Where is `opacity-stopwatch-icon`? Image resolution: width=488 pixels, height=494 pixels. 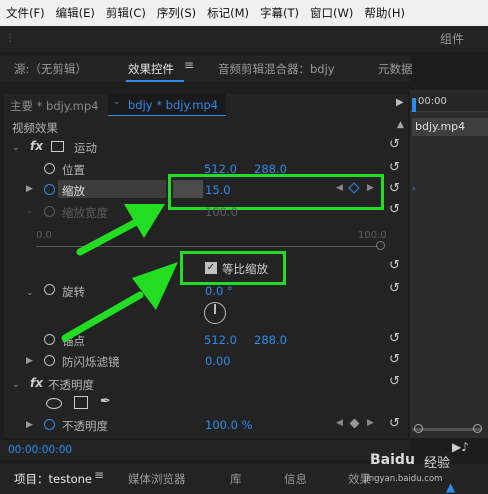
opacity-stopwatch-icon is located at coordinates (49, 424).